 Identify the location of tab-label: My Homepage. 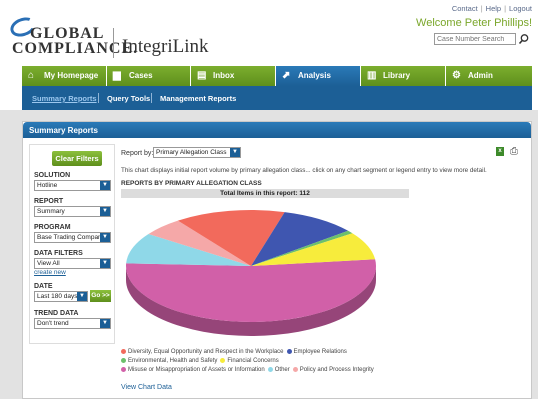
(71, 75).